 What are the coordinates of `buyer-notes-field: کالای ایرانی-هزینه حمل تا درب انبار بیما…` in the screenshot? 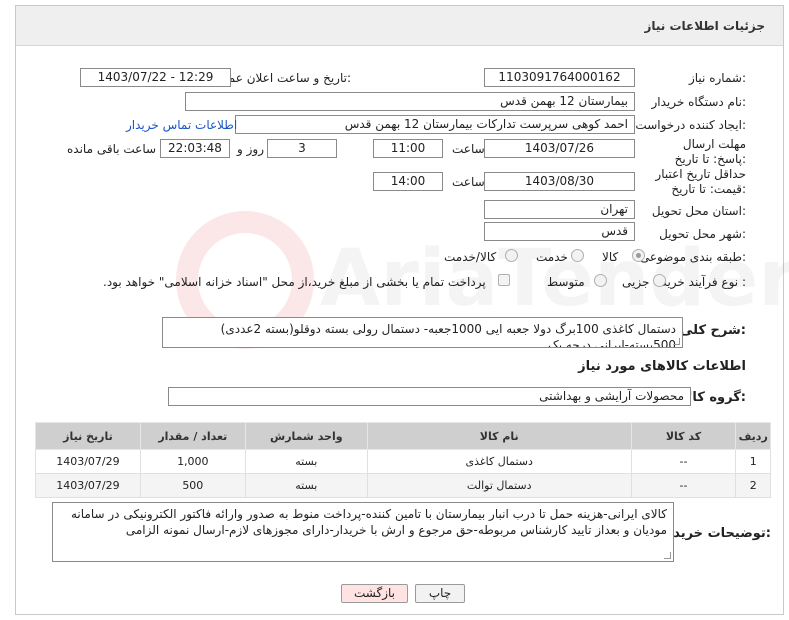 It's located at (363, 532).